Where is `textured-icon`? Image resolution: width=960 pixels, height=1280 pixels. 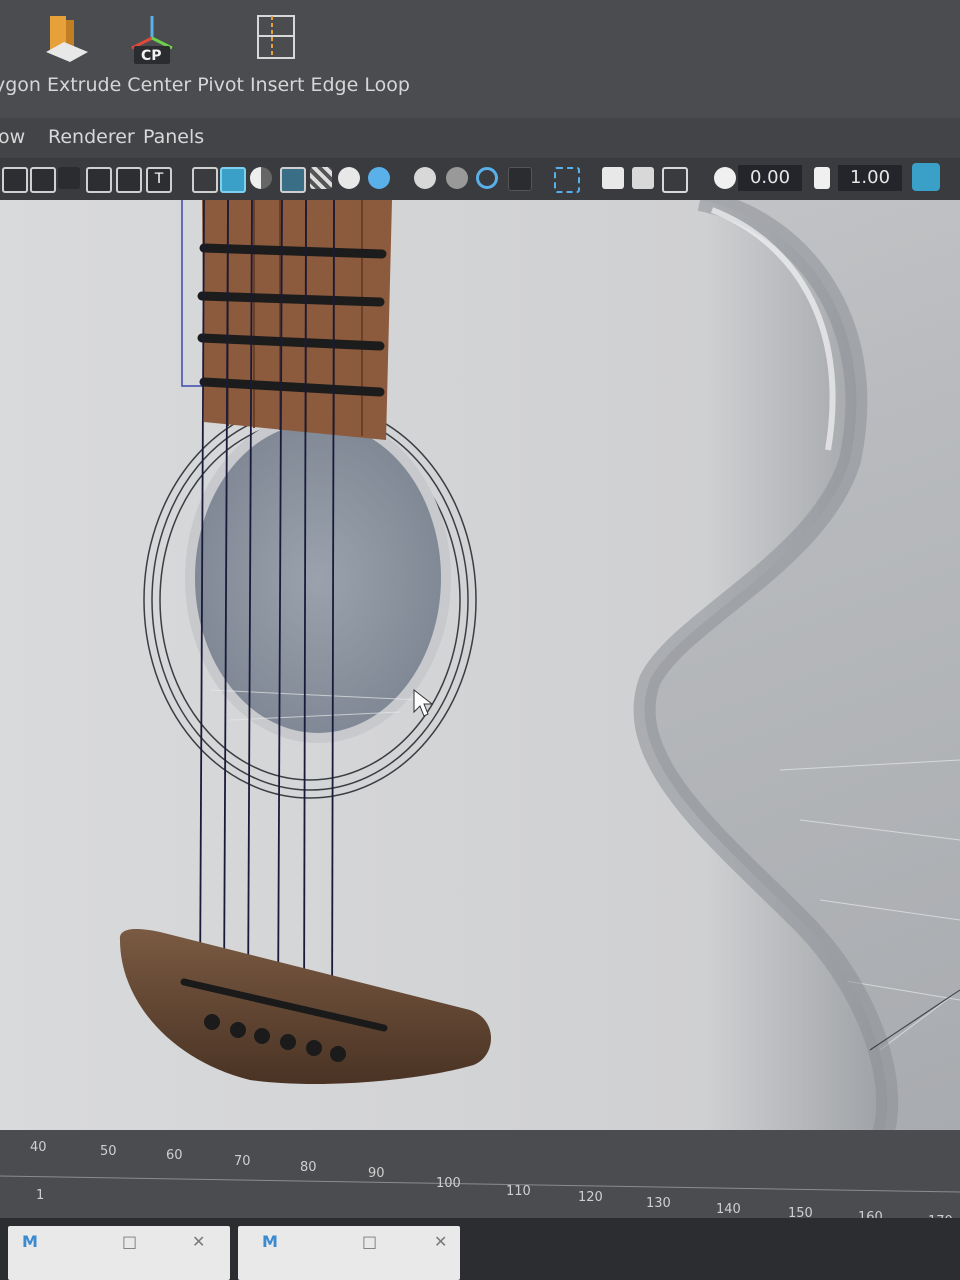
textured-icon is located at coordinates (321, 178).